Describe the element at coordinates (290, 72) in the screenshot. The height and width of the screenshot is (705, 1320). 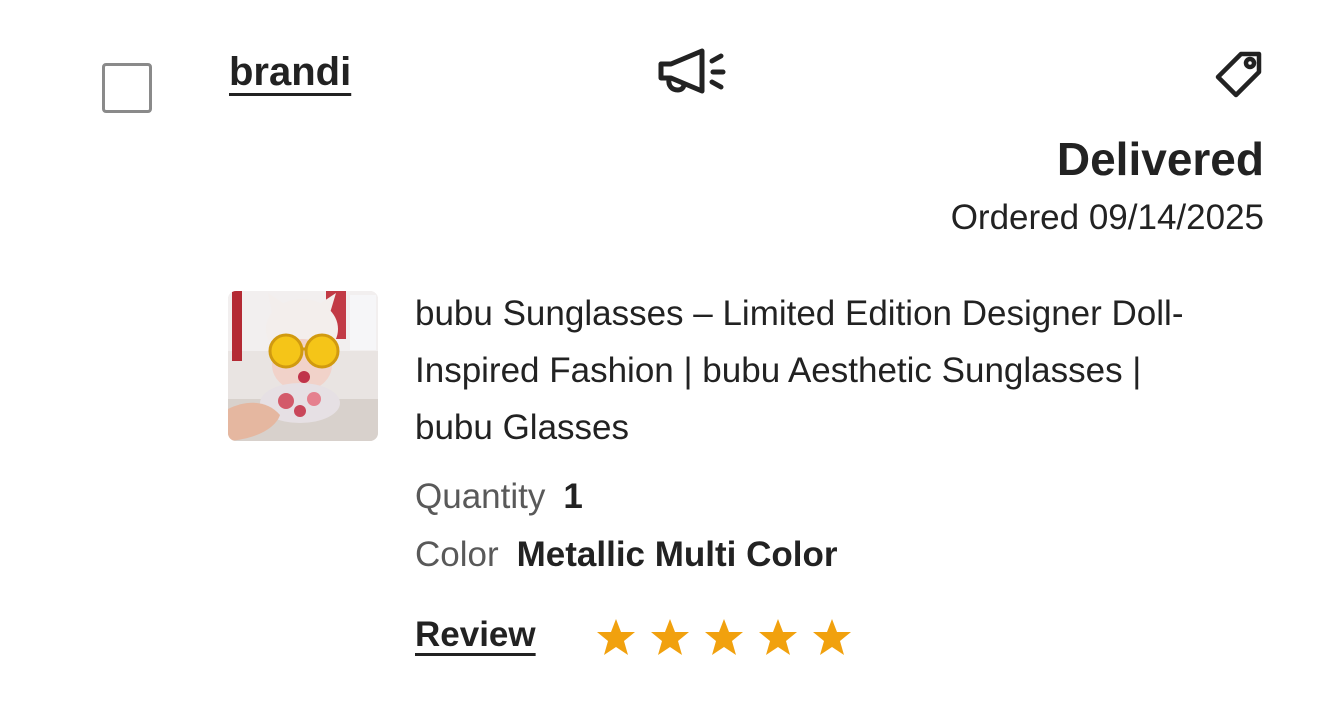
I see `buyer-name-link: brandi` at that location.